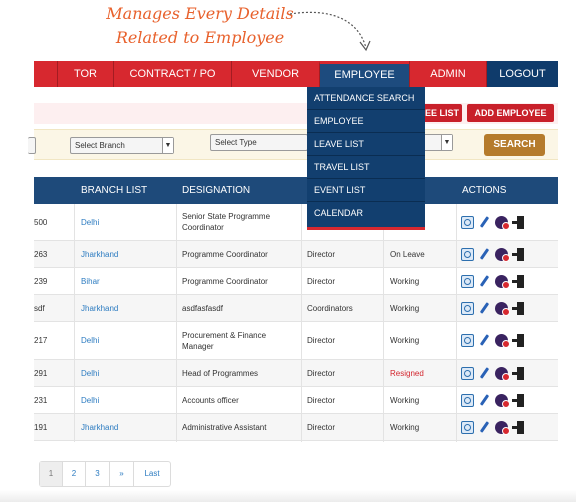 The width and height of the screenshot is (576, 502). What do you see at coordinates (275, 74) in the screenshot?
I see `nav-vendor: VENDOR` at bounding box center [275, 74].